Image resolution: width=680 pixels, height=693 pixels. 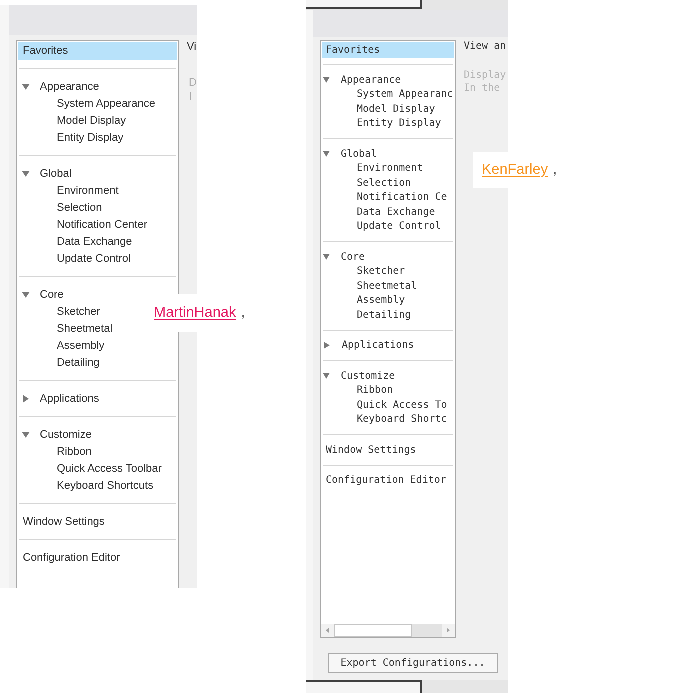 What do you see at coordinates (388, 271) in the screenshot?
I see `category-item: Sketcher` at bounding box center [388, 271].